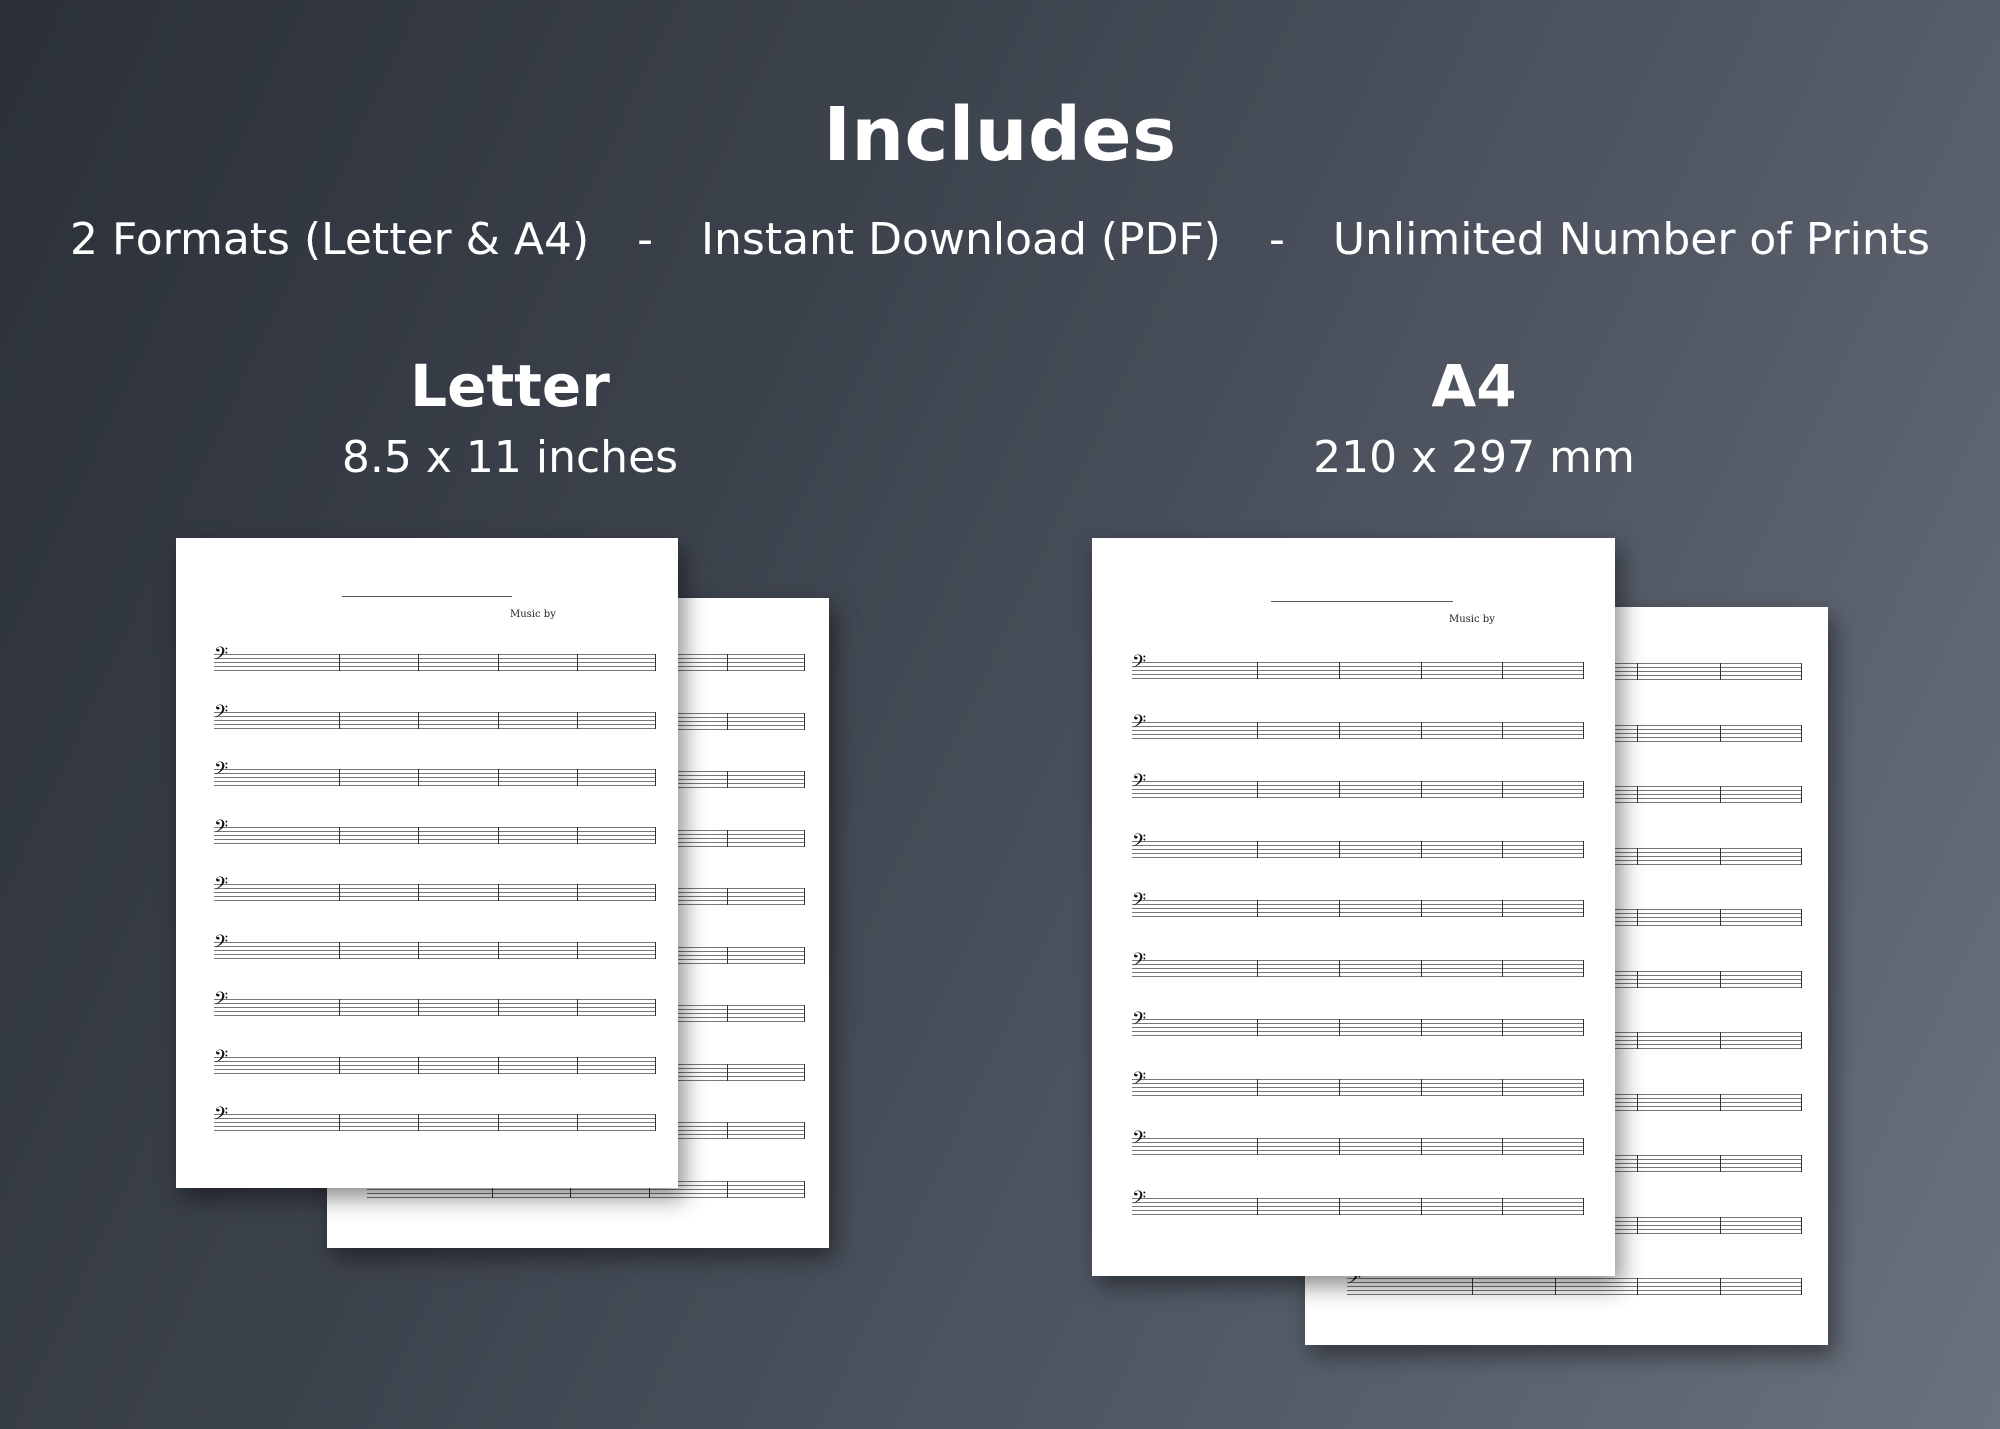  Describe the element at coordinates (1472, 619) in the screenshot. I see `music-by-label: Music by` at that location.